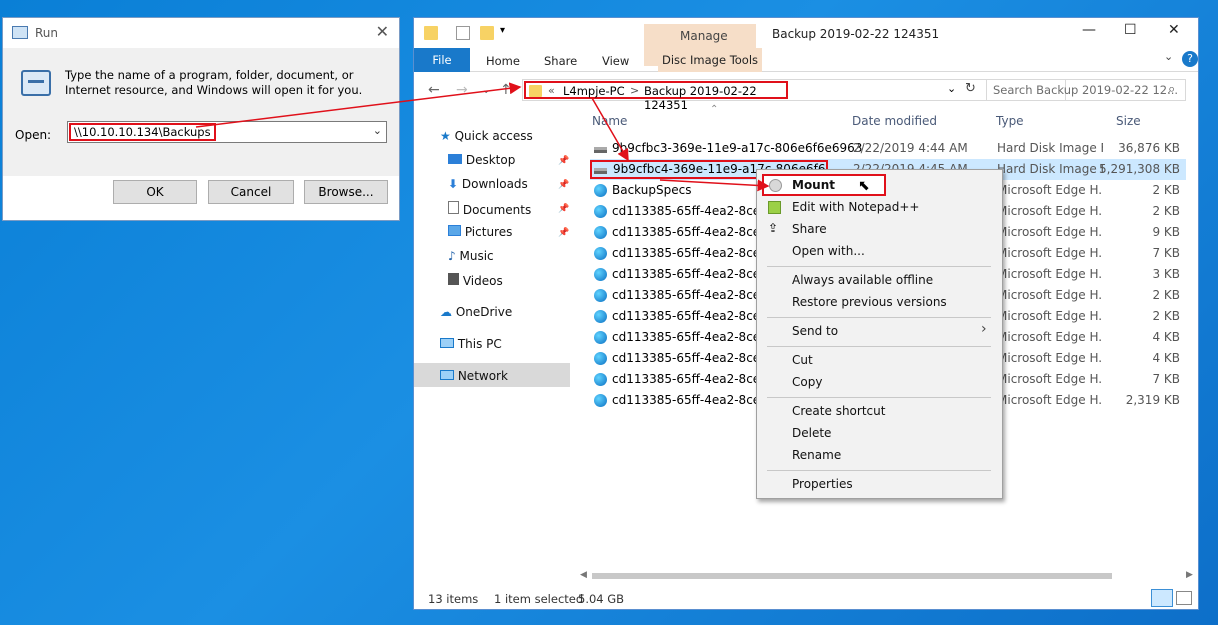  What do you see at coordinates (714, 185) in the screenshot?
I see `arrow-file-to-mount` at bounding box center [714, 185].